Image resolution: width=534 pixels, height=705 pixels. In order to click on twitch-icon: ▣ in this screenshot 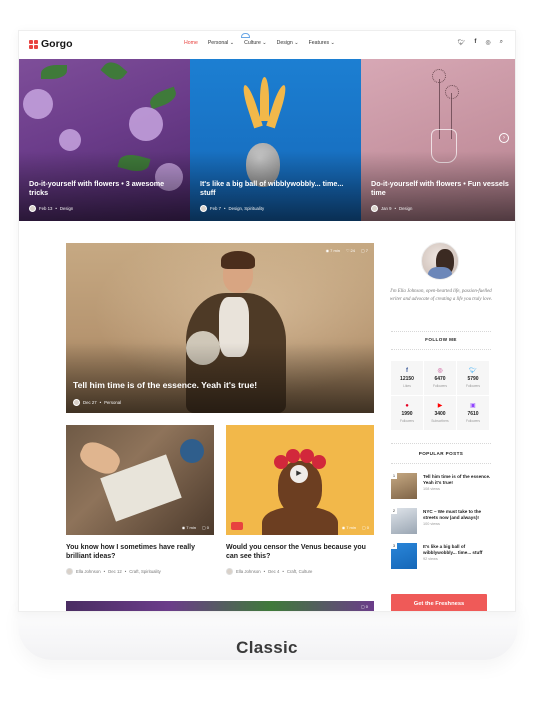, I will do `click(473, 406)`.